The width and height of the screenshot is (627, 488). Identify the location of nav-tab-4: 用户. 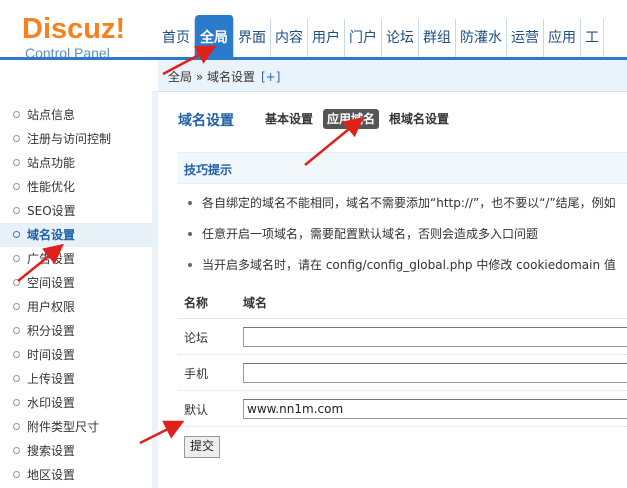
(326, 38).